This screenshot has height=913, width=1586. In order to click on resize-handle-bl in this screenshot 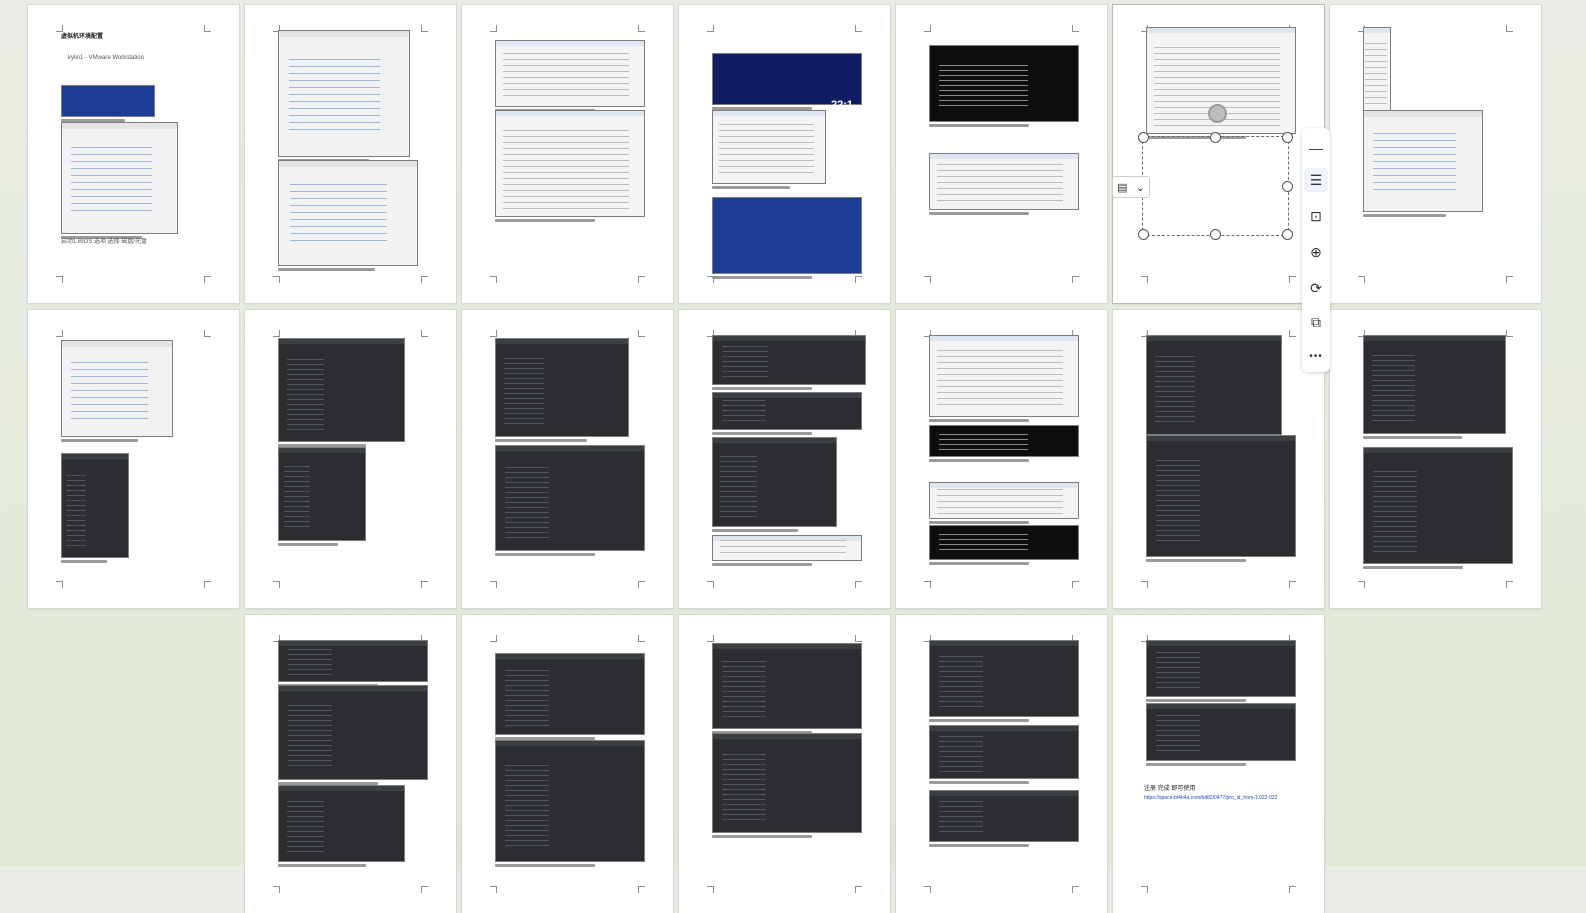, I will do `click(1143, 234)`.